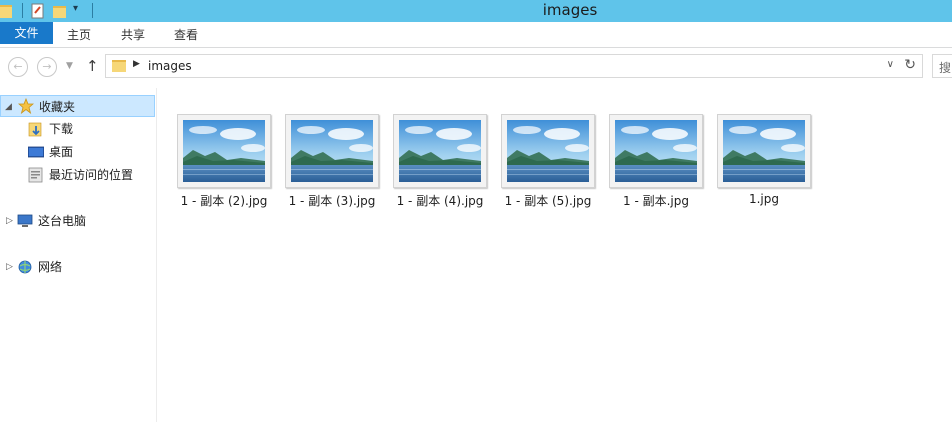 This screenshot has height=422, width=952. What do you see at coordinates (890, 64) in the screenshot?
I see `chevron-down-icon: ∨` at bounding box center [890, 64].